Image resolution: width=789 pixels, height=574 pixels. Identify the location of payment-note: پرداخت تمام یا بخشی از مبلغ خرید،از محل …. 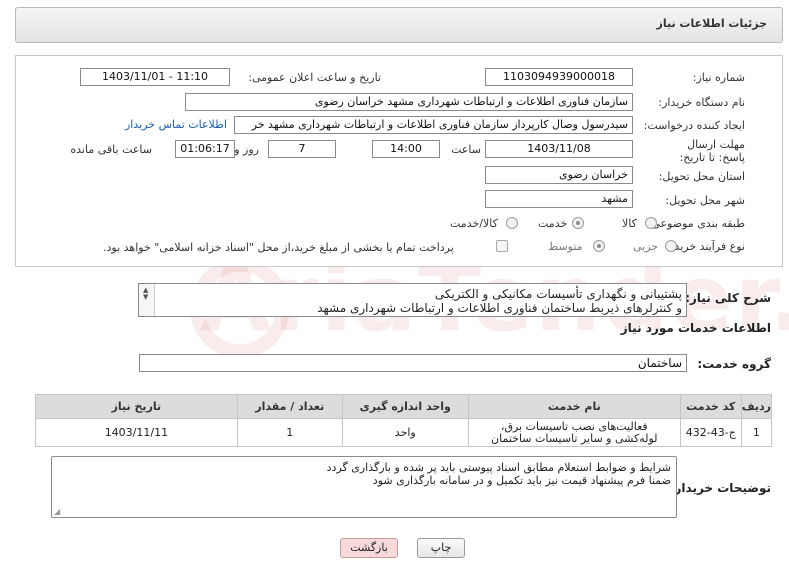
(278, 247).